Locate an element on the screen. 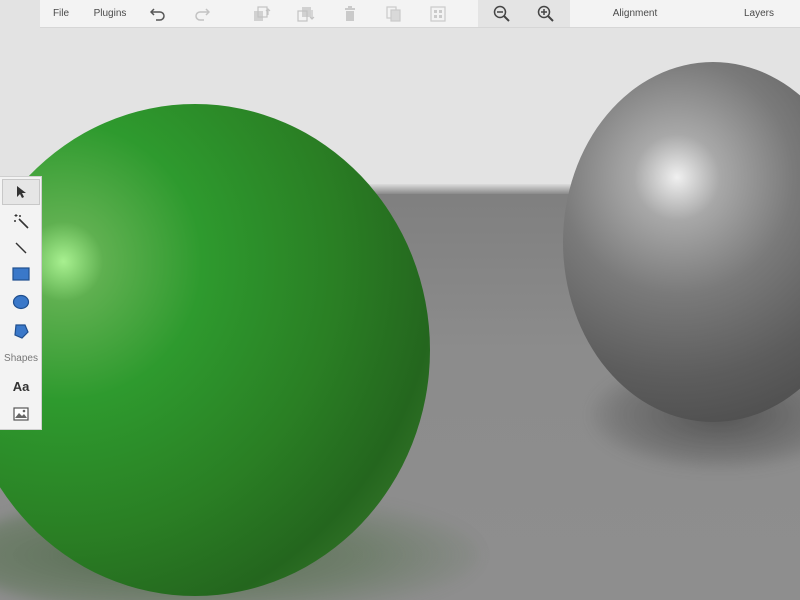 The height and width of the screenshot is (600, 800). magic-wand-icon is located at coordinates (21, 221).